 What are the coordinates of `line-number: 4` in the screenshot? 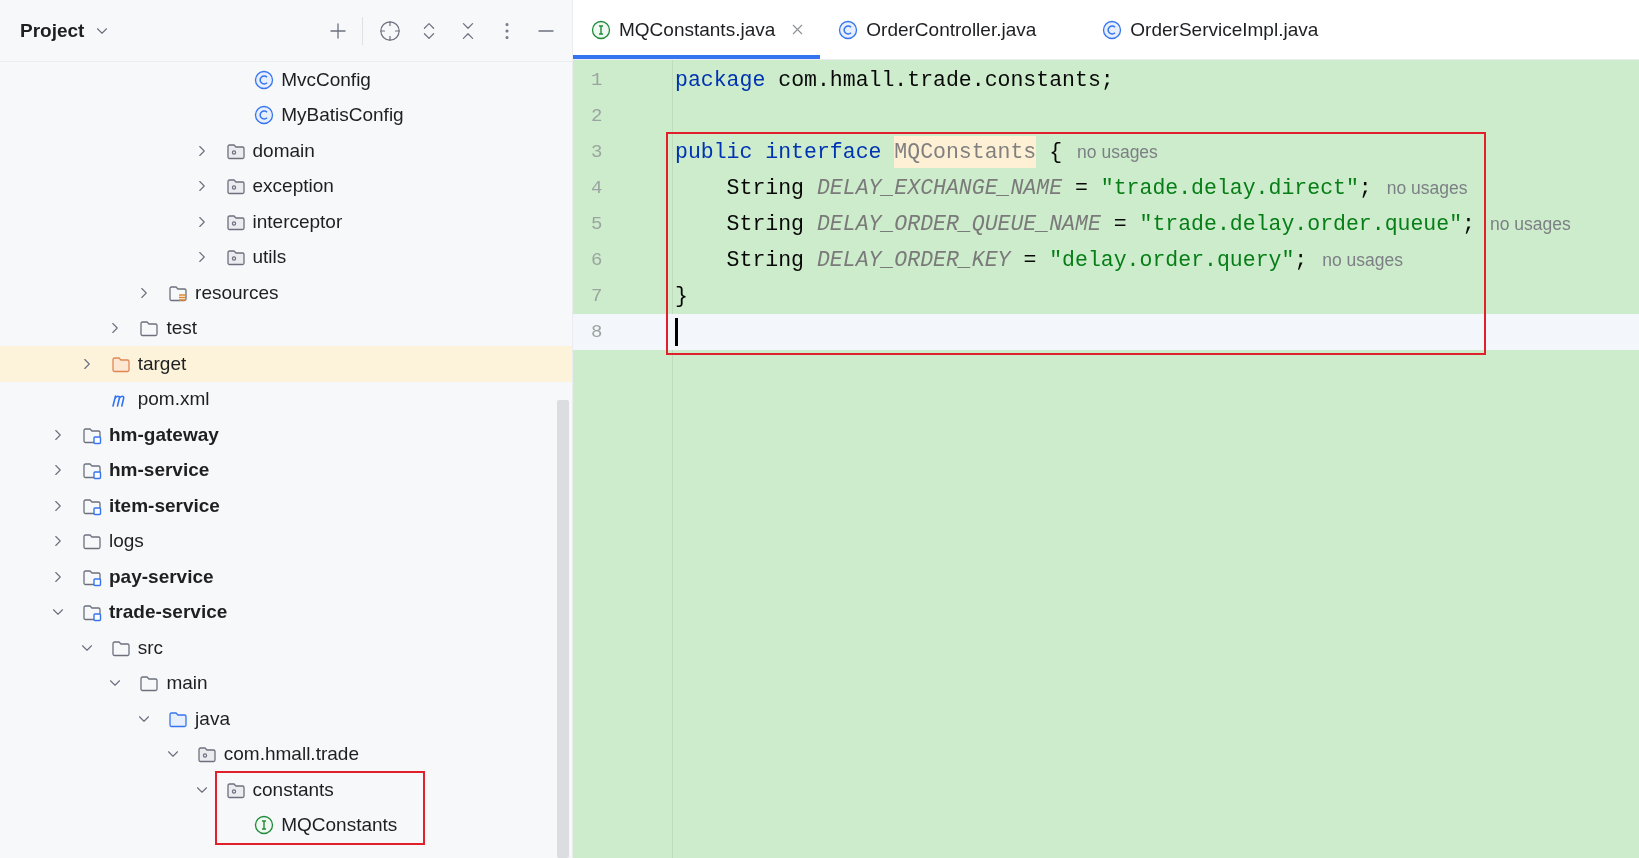 It's located at (597, 188).